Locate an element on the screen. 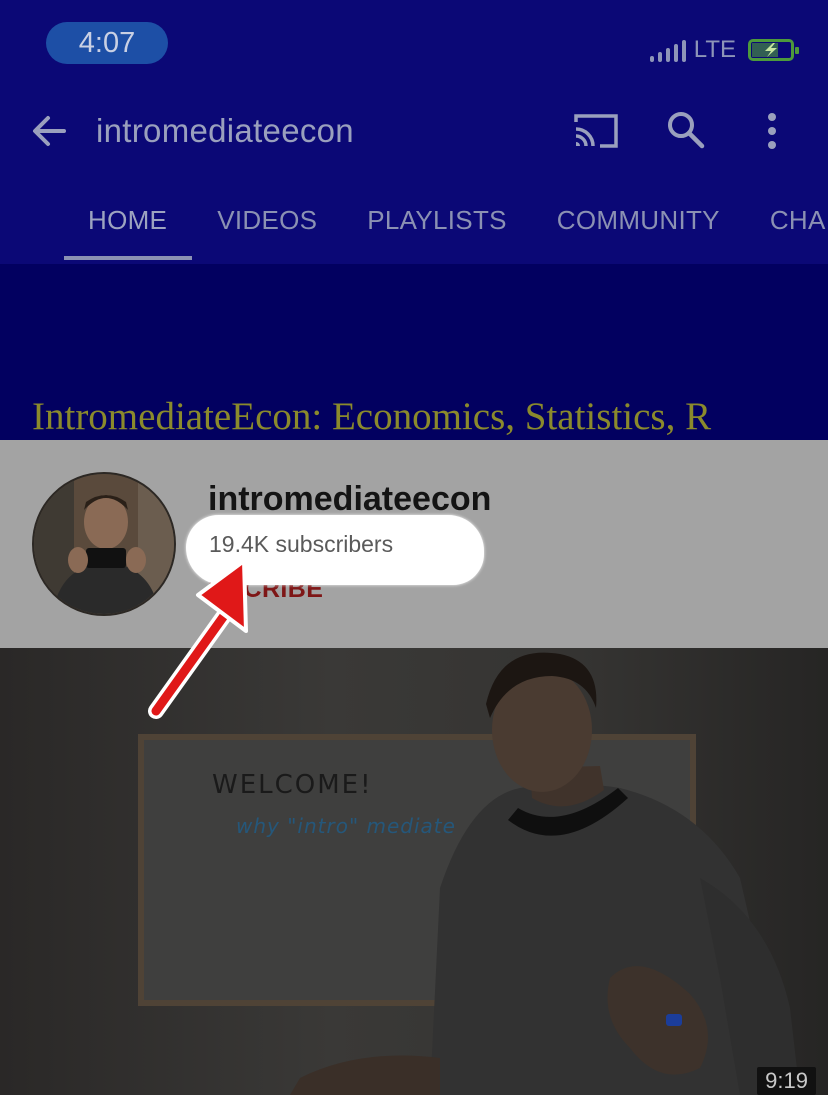 This screenshot has height=1095, width=828. signal-icon is located at coordinates (667, 50).